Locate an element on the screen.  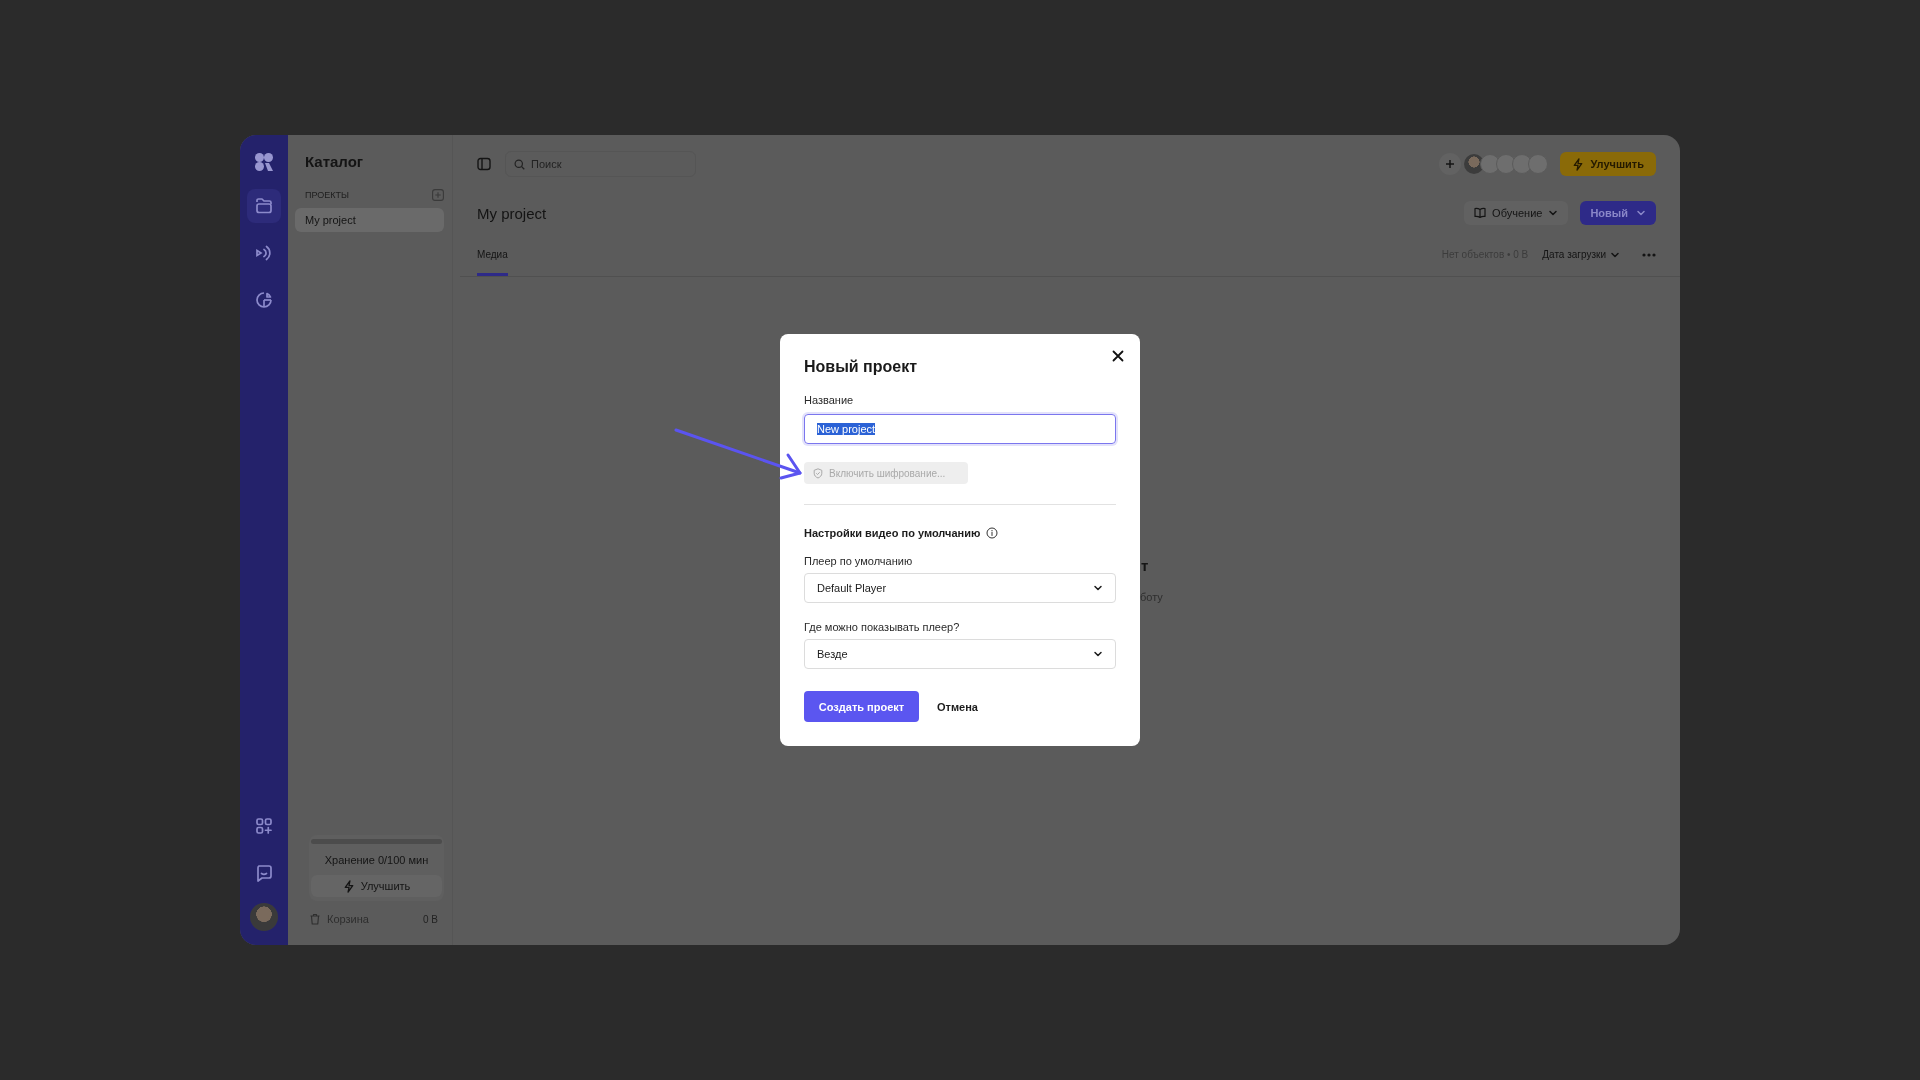
pie-chart-icon is located at coordinates (264, 300).